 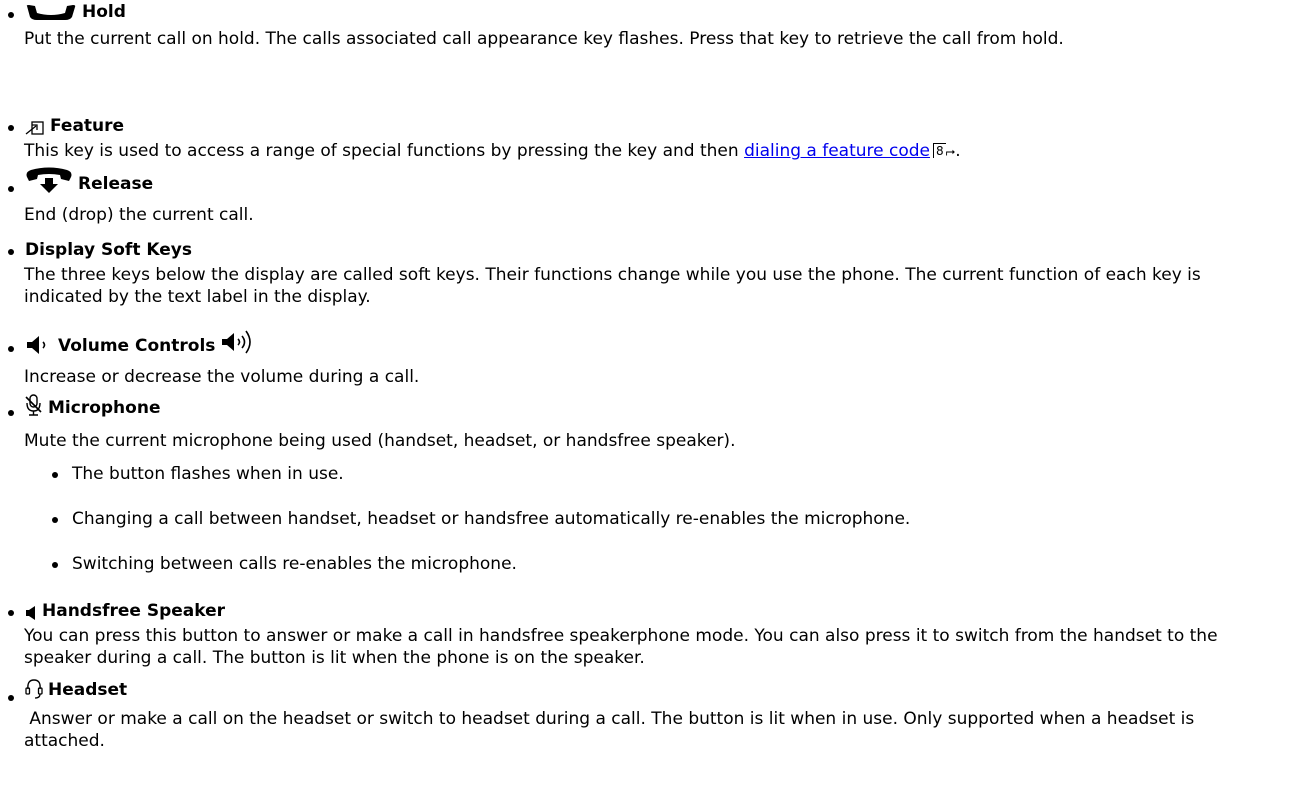 I want to click on item-heading: Handsfree Speaker, so click(x=125, y=611).